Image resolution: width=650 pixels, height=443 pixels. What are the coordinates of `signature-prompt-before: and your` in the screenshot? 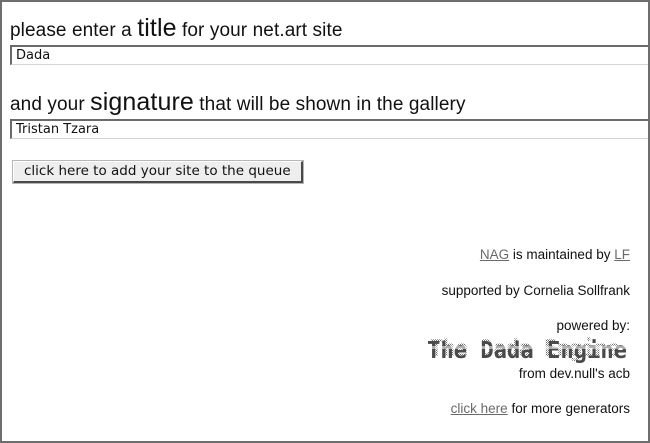 It's located at (47, 104).